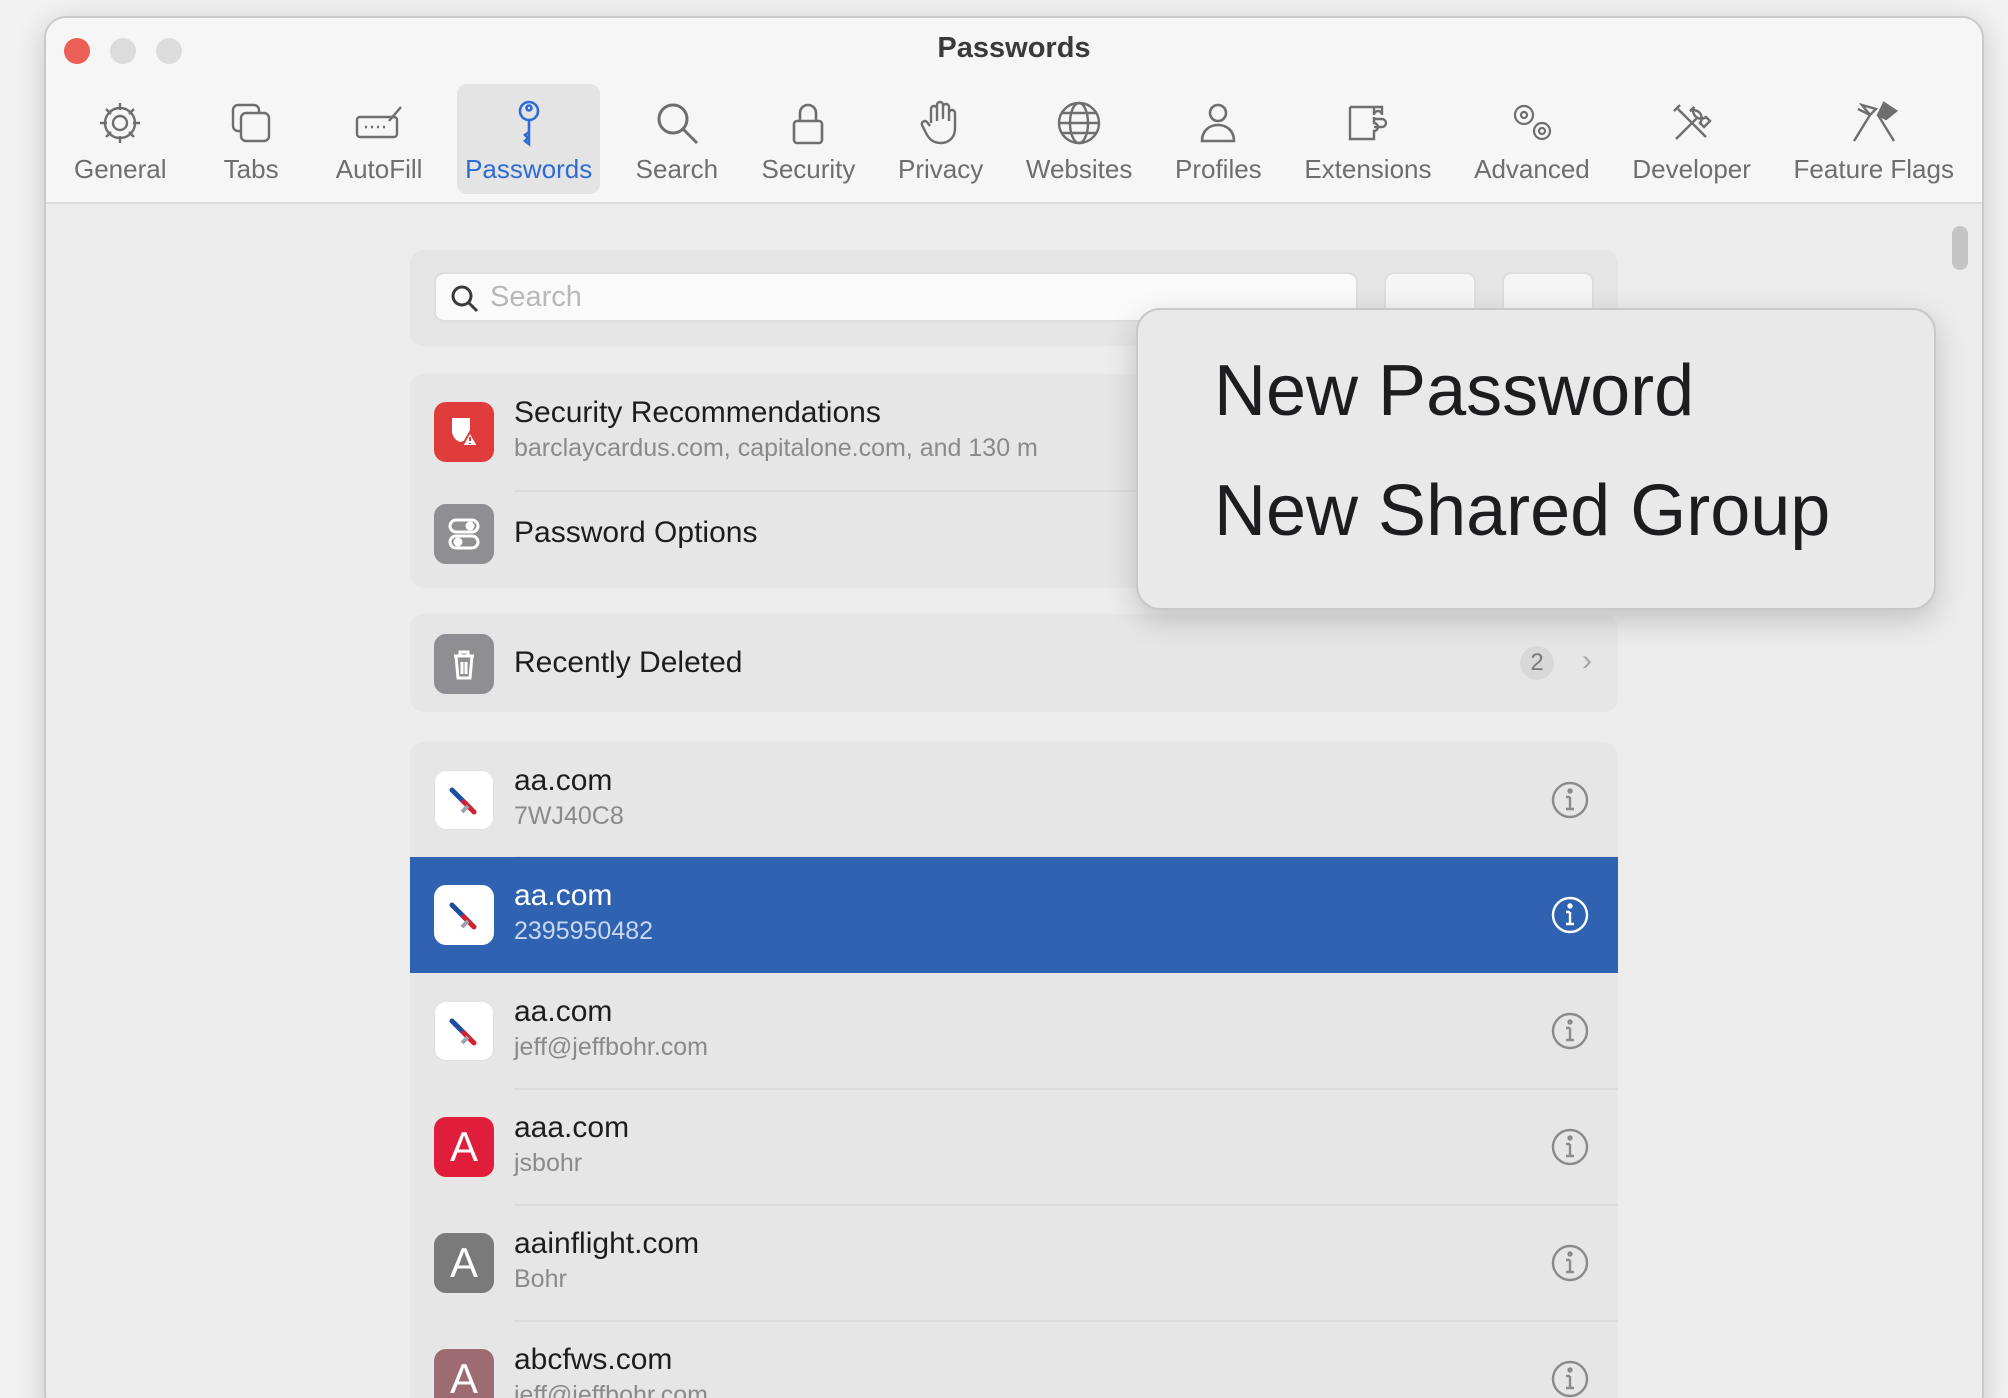  Describe the element at coordinates (1454, 391) in the screenshot. I see `new-password-menu-item: New Password` at that location.